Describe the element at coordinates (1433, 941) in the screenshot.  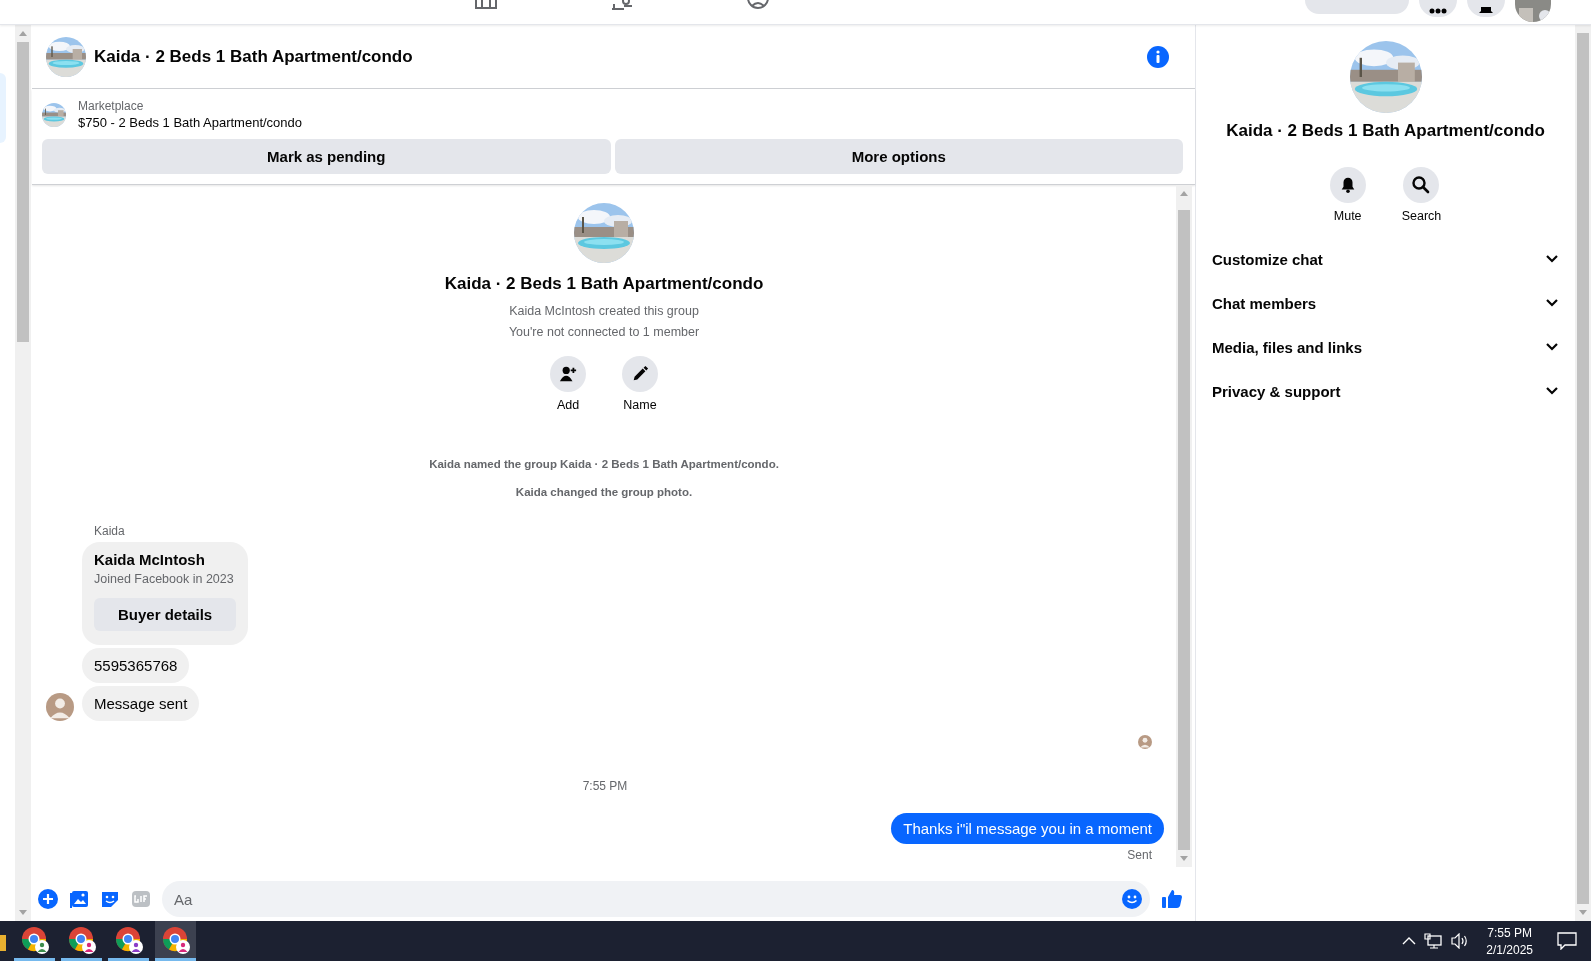
I see `network-icon` at that location.